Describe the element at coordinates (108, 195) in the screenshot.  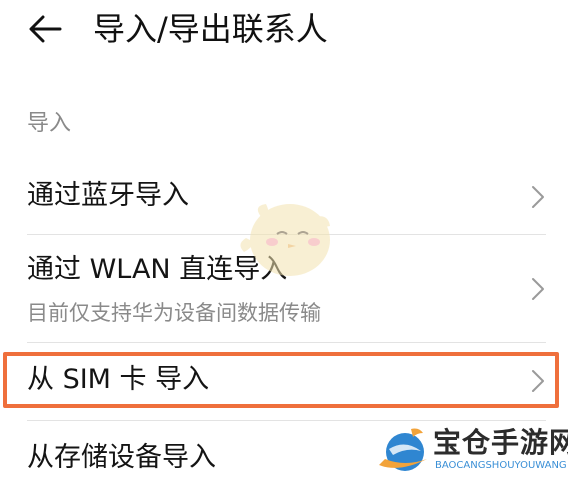
I see `row-title: 通过蓝牙导入` at that location.